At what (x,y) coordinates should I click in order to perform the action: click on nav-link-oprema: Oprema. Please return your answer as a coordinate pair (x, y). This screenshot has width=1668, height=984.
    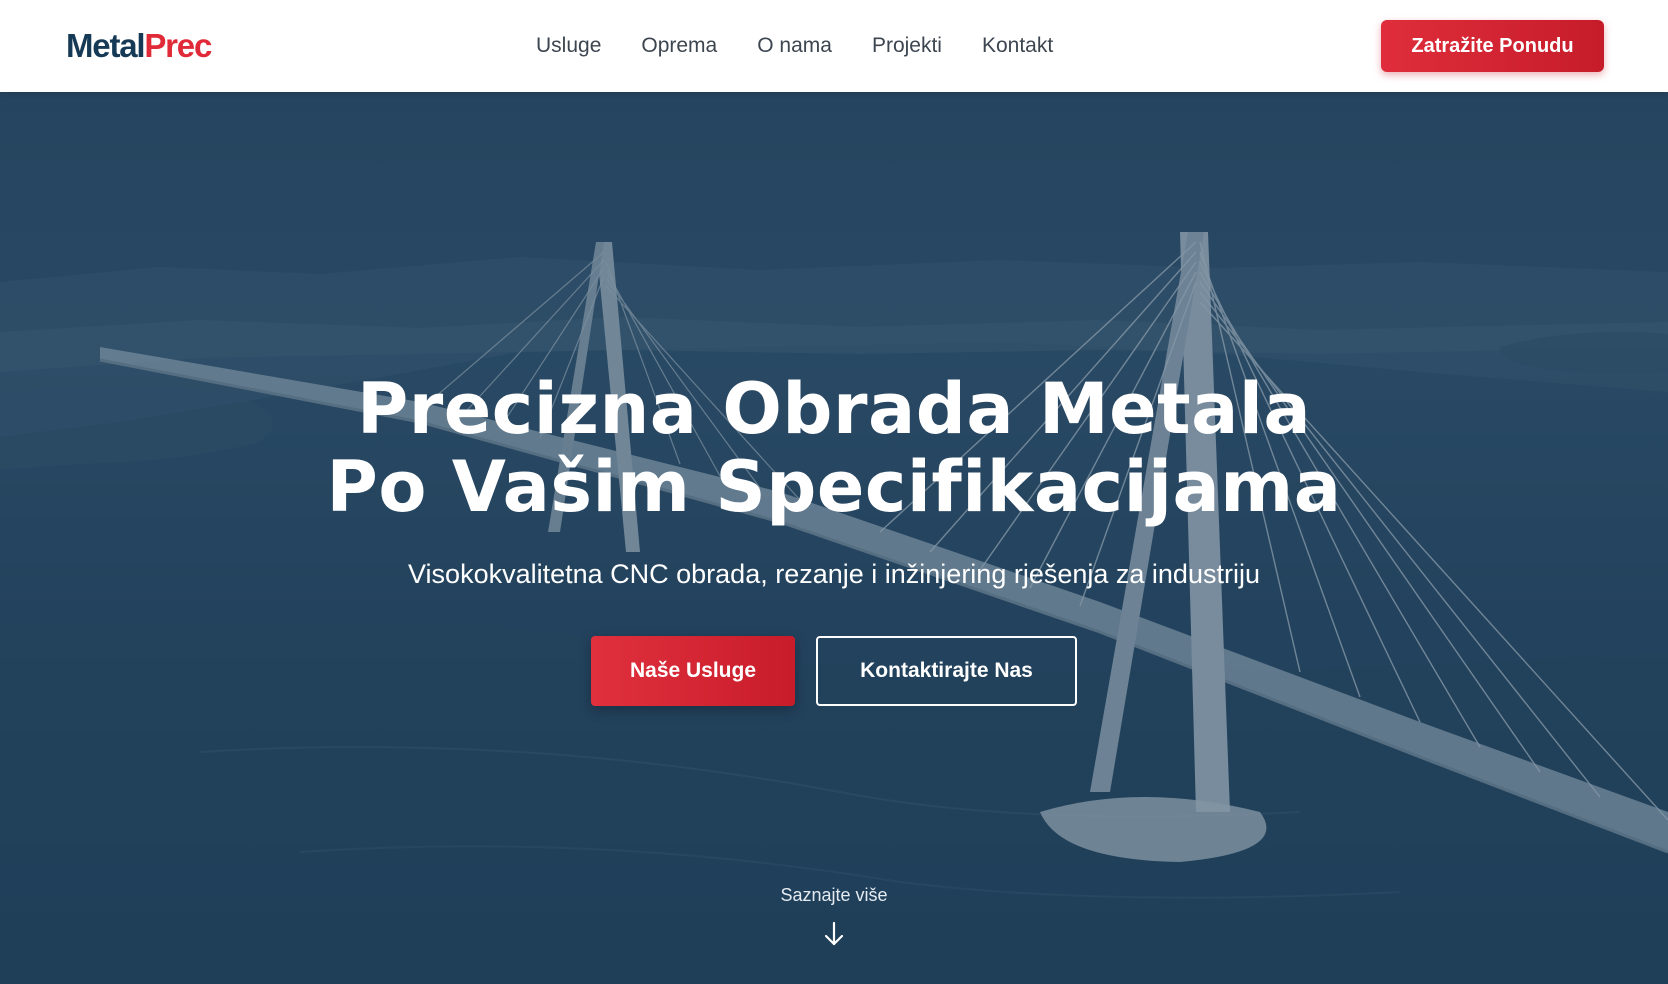
    Looking at the image, I should click on (679, 46).